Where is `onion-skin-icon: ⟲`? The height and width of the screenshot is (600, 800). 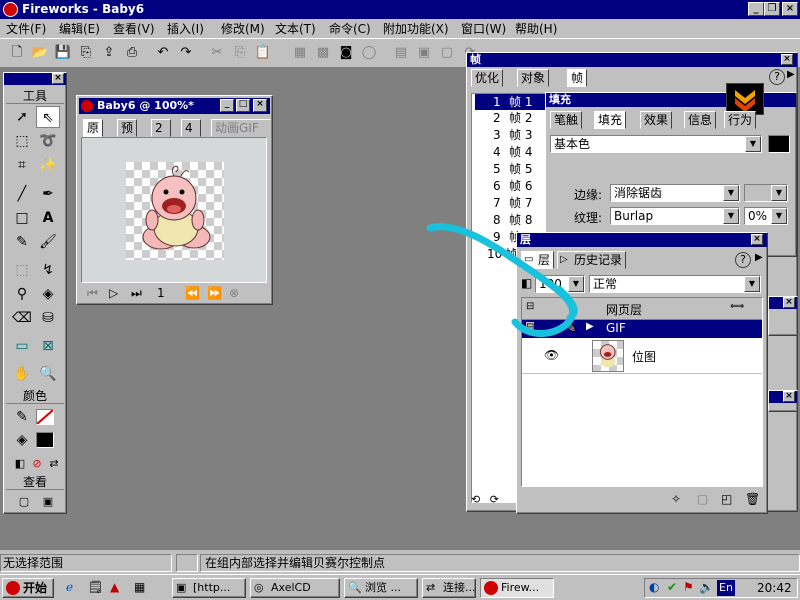
onion-skin-icon: ⟲ is located at coordinates (475, 499).